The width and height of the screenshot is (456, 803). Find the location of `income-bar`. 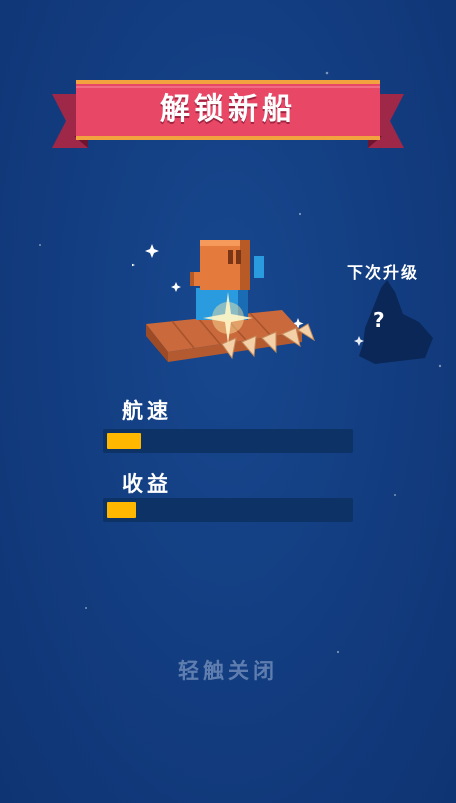

income-bar is located at coordinates (228, 510).